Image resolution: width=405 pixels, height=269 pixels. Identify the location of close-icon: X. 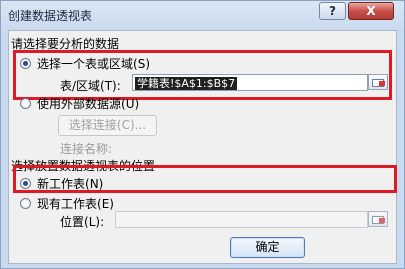
(371, 11).